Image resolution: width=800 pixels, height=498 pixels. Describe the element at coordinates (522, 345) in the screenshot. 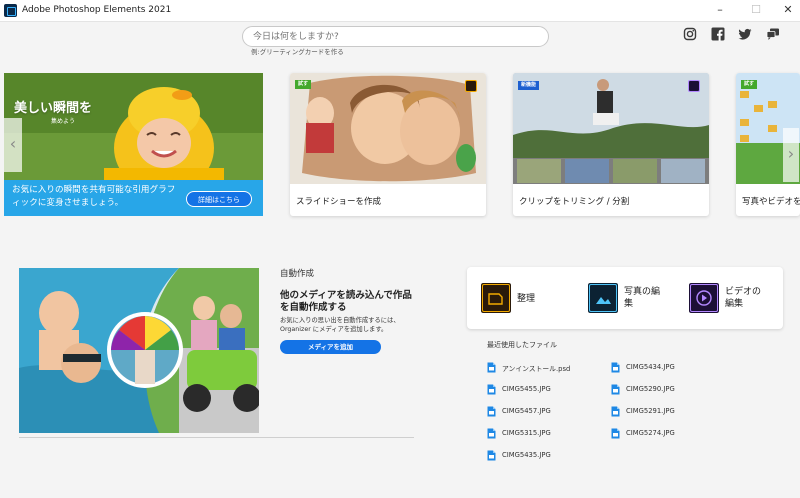

I see `recent-files-heading: 最近使用したファイル` at that location.